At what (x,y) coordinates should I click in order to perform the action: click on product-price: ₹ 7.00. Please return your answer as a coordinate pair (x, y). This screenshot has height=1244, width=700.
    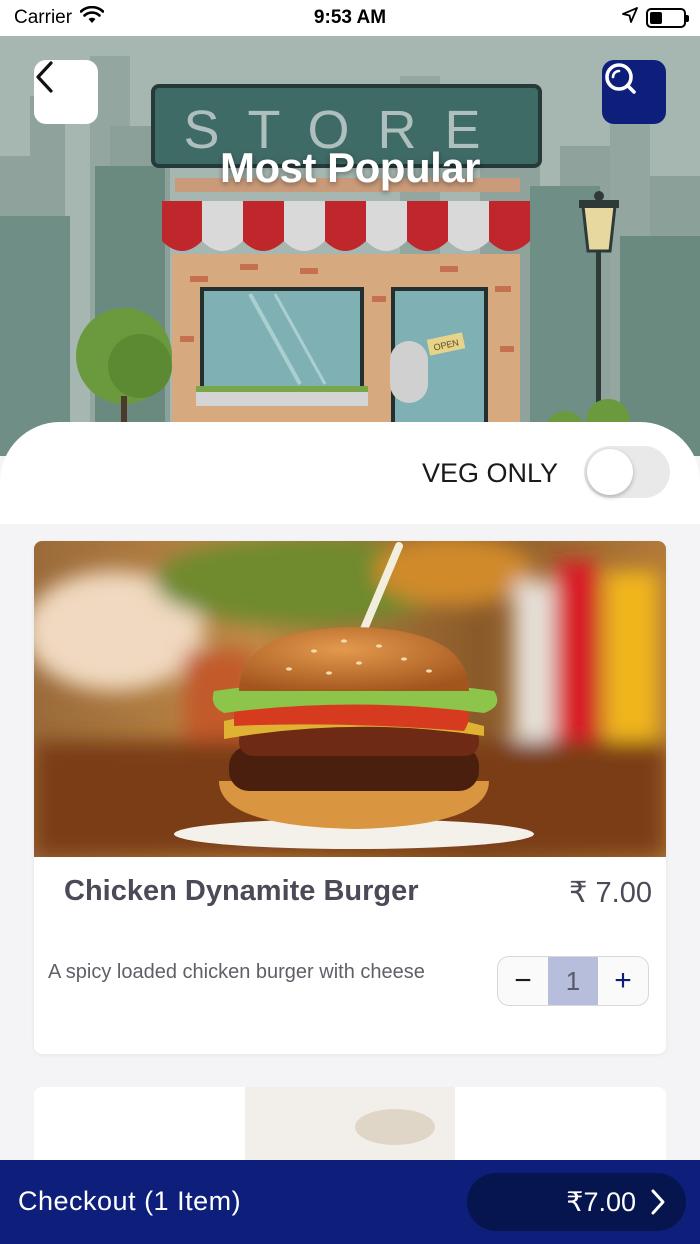
    Looking at the image, I should click on (610, 893).